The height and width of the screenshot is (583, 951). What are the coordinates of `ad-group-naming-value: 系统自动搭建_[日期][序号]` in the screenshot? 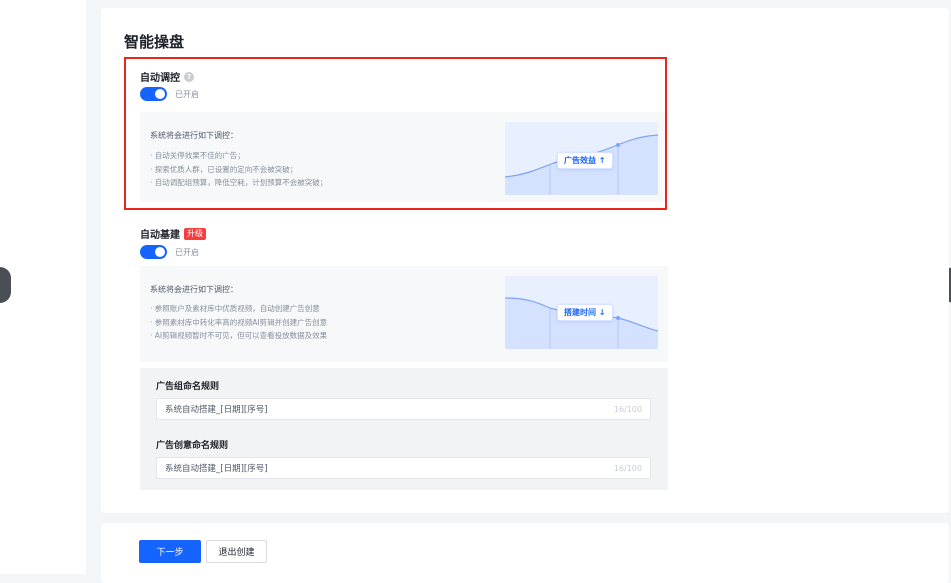 It's located at (216, 410).